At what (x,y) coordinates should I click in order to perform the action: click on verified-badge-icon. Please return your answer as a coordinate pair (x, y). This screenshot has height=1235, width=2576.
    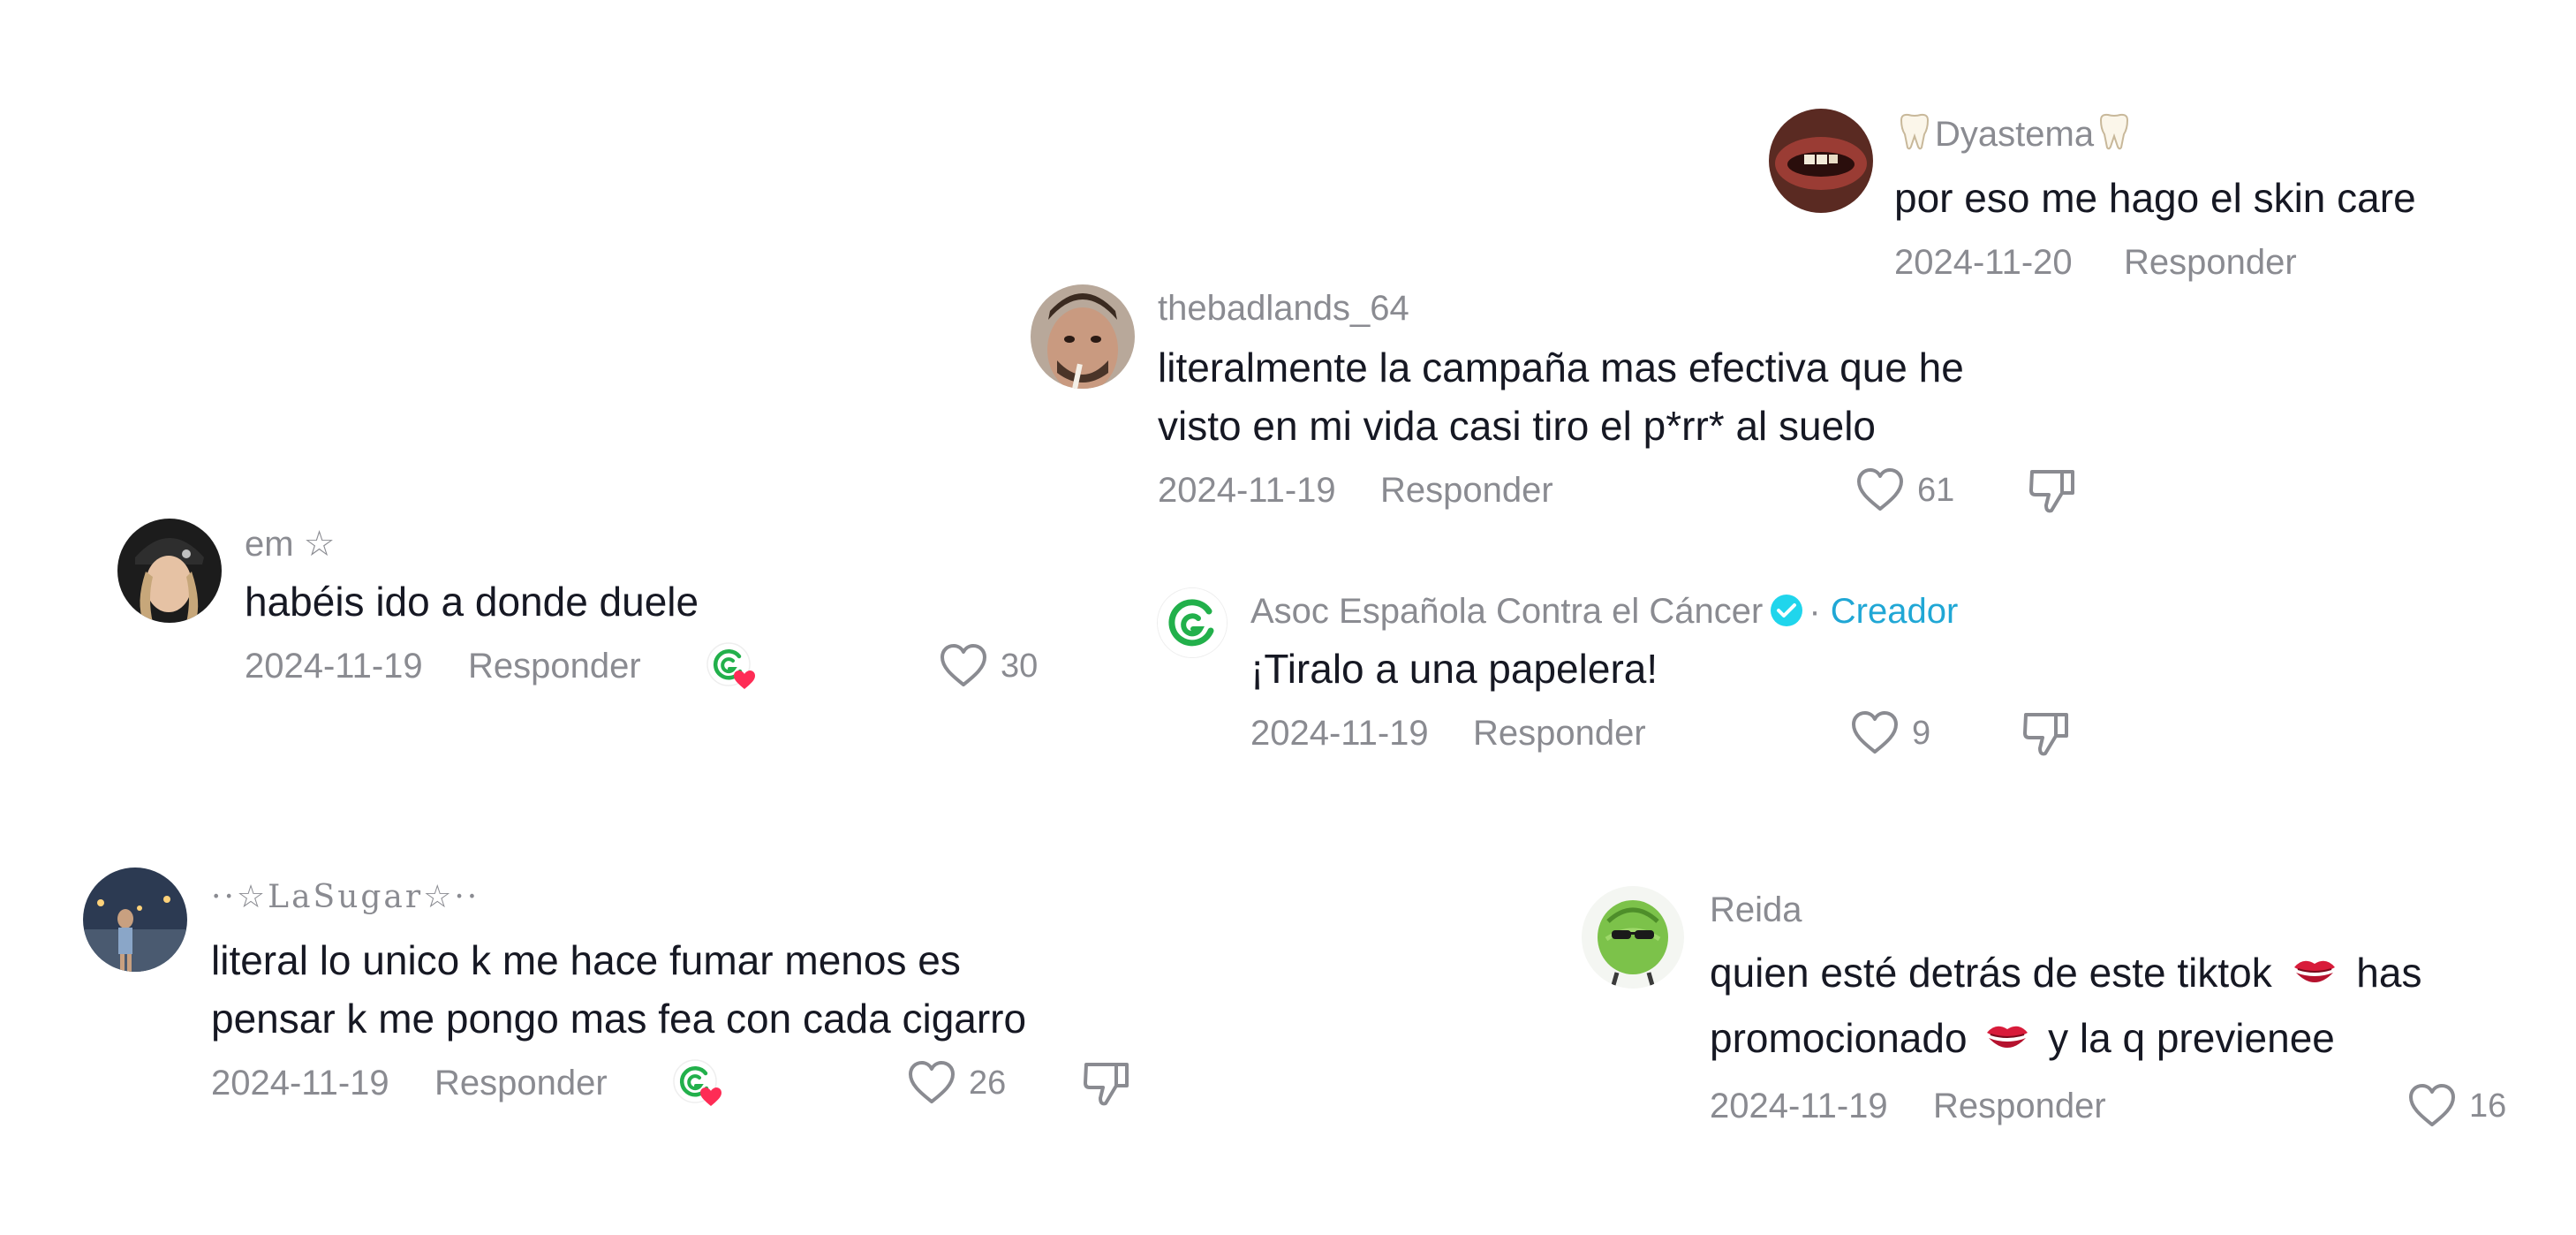
    Looking at the image, I should click on (1787, 611).